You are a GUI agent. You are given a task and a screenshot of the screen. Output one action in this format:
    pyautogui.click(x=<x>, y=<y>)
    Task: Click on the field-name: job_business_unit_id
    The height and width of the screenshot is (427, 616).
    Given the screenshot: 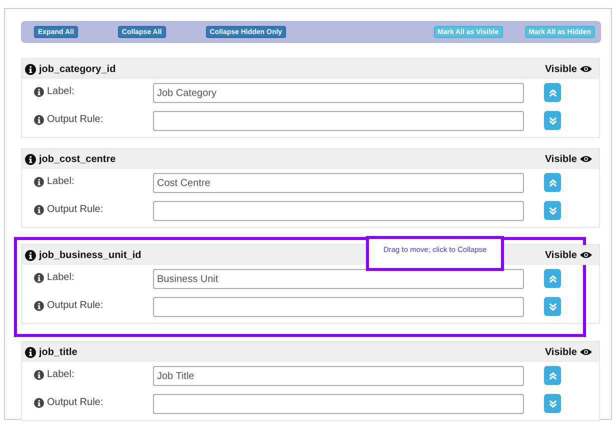 What is the action you would take?
    pyautogui.click(x=90, y=255)
    